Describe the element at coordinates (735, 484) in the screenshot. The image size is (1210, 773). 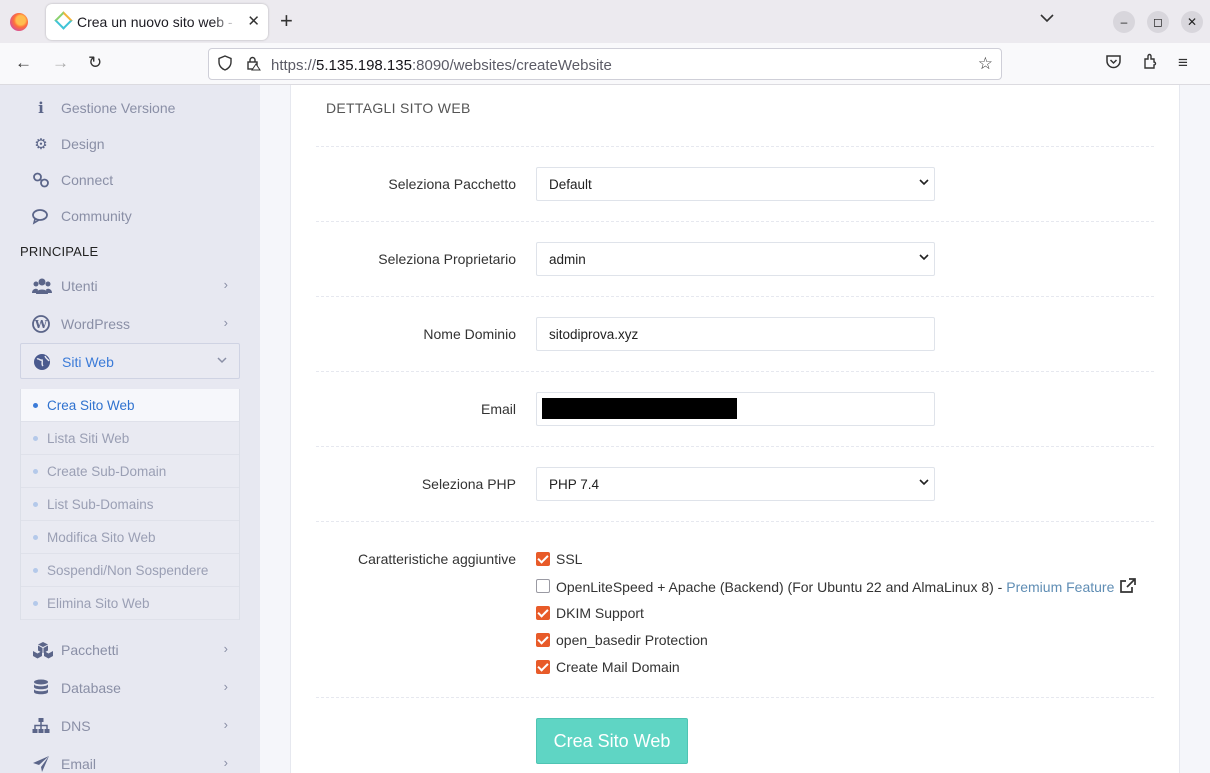
I see `php-select: PHP 7.4` at that location.